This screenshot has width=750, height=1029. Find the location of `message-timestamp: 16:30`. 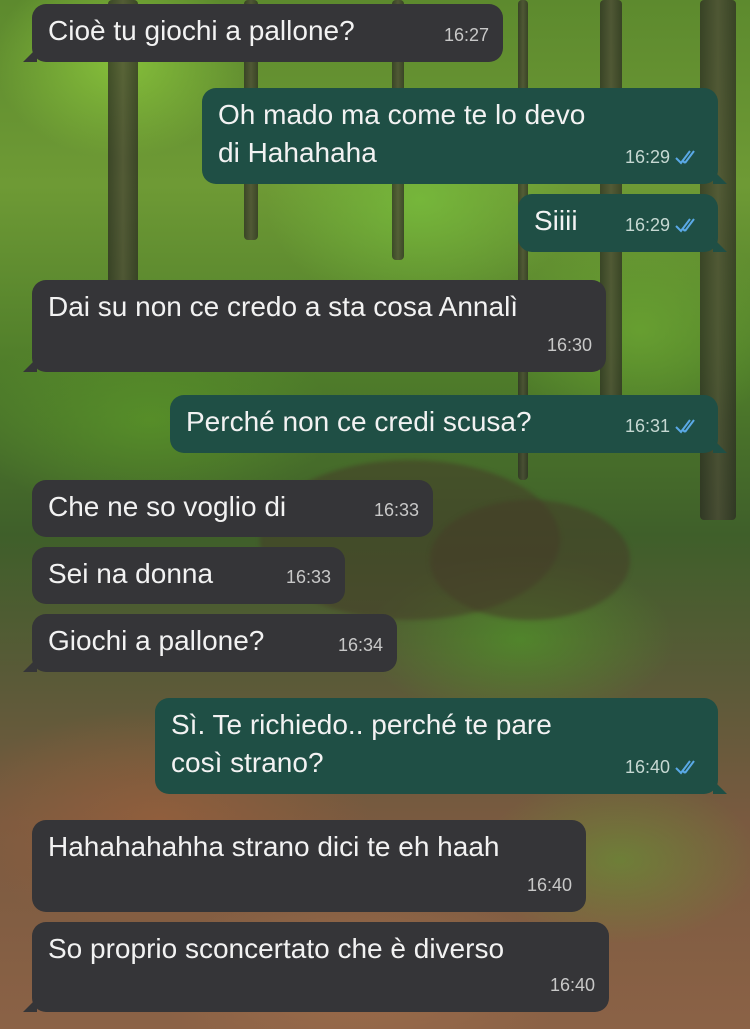

message-timestamp: 16:30 is located at coordinates (569, 345).